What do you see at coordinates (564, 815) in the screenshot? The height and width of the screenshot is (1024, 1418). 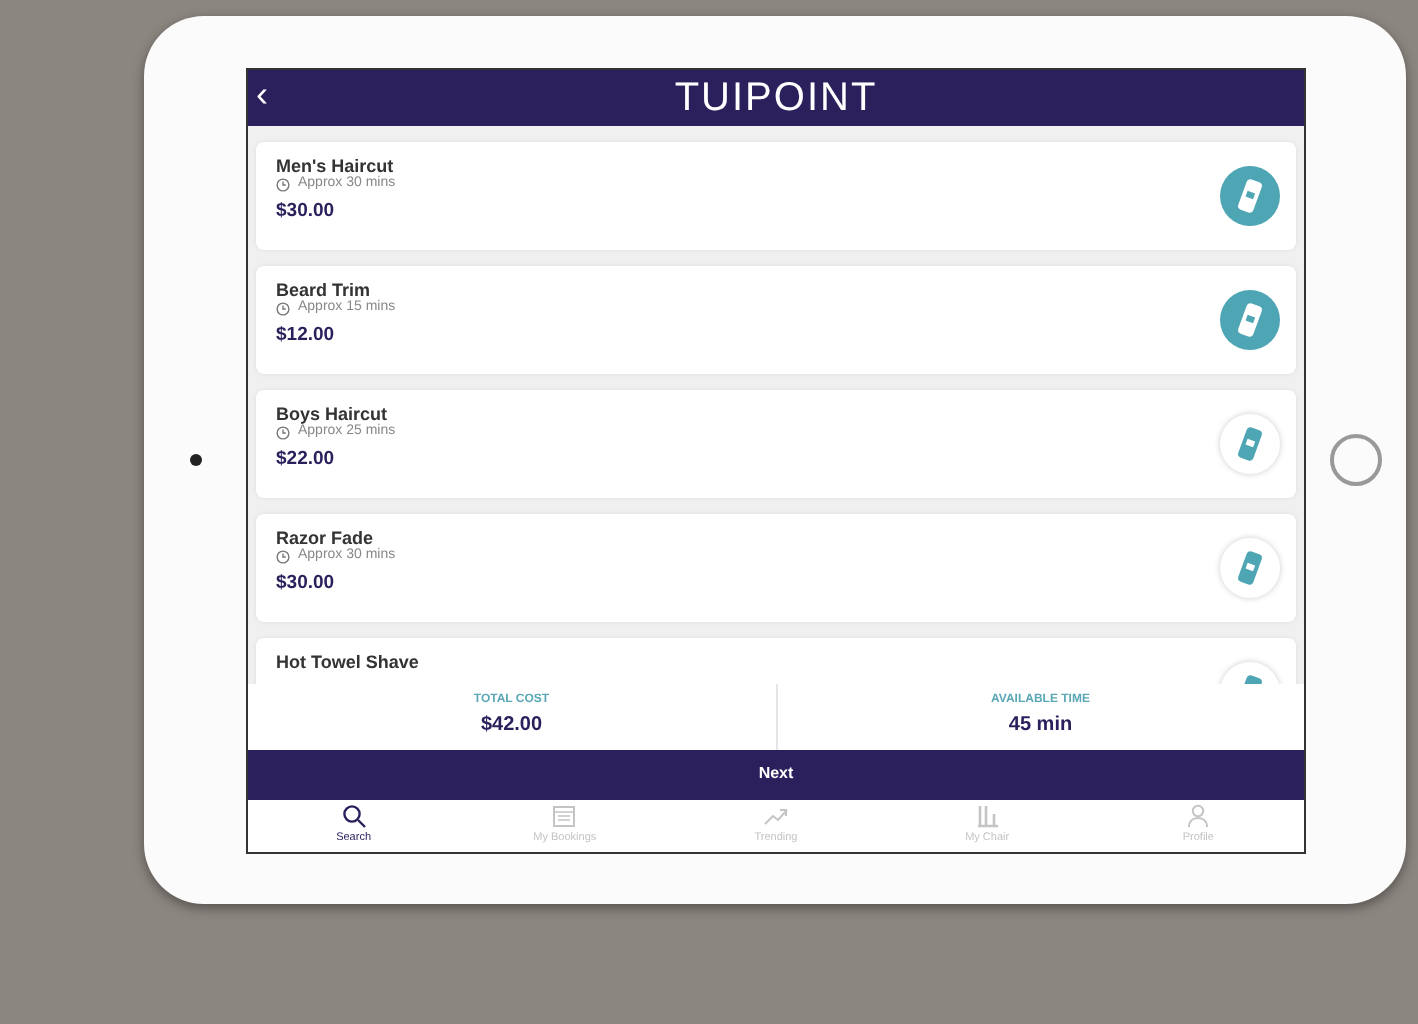 I see `calendar-icon` at bounding box center [564, 815].